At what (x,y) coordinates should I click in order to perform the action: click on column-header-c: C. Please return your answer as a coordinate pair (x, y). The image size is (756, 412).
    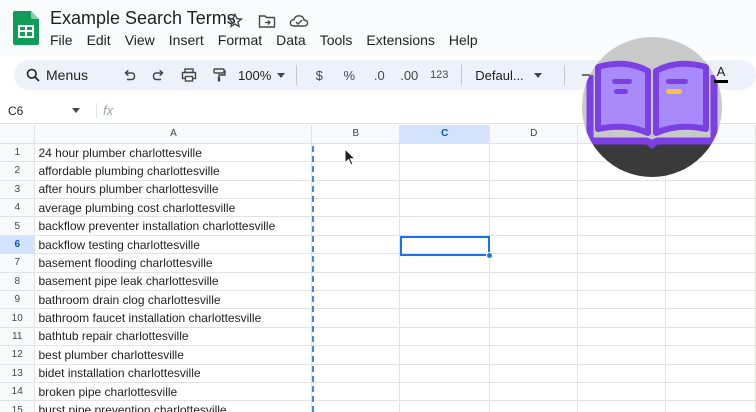
    Looking at the image, I should click on (445, 134).